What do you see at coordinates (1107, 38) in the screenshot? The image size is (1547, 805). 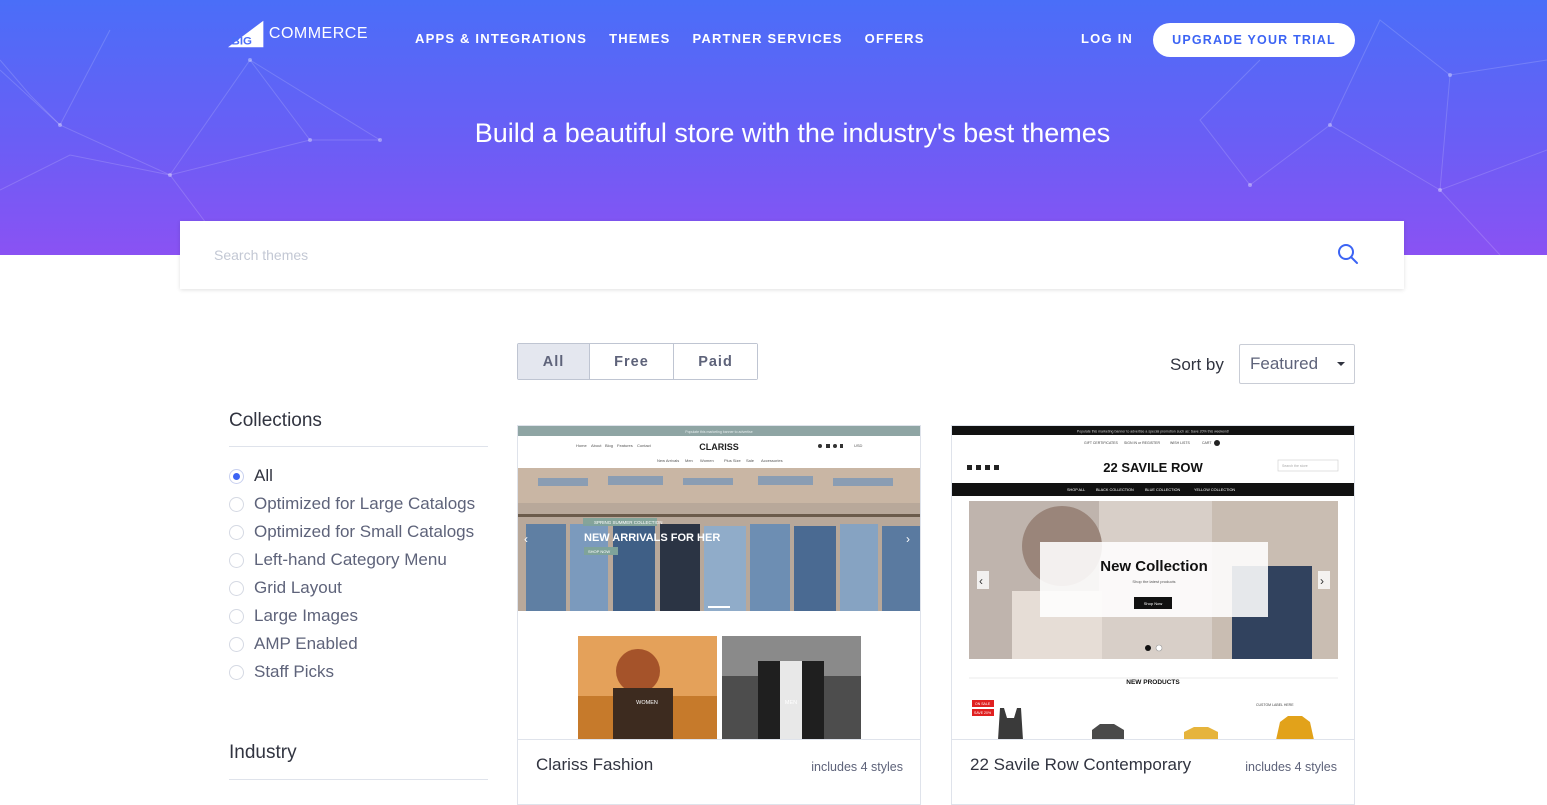 I see `login-link: LOG IN` at bounding box center [1107, 38].